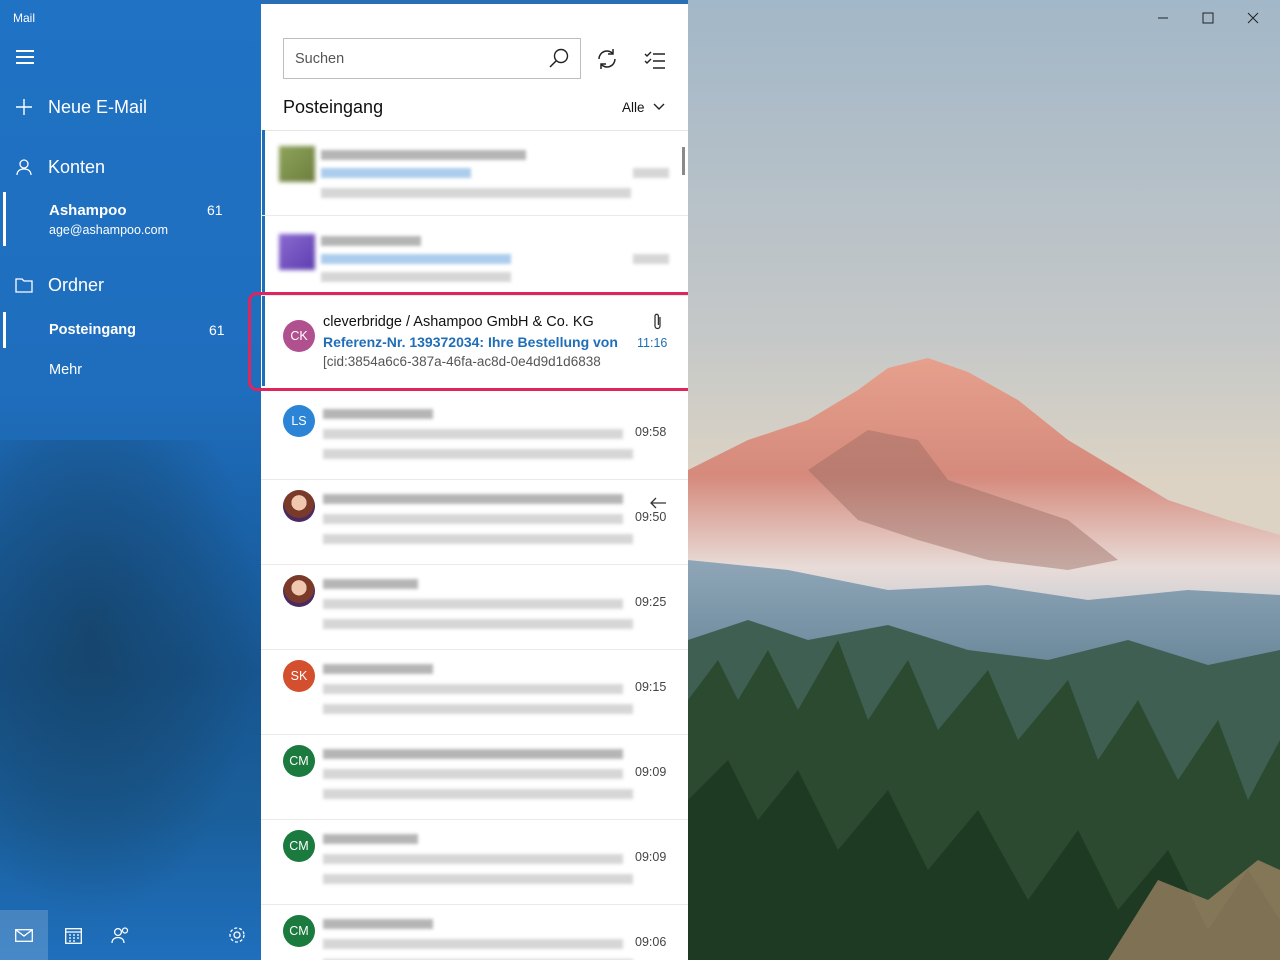  I want to click on list-item: 09:25, so click(474, 607).